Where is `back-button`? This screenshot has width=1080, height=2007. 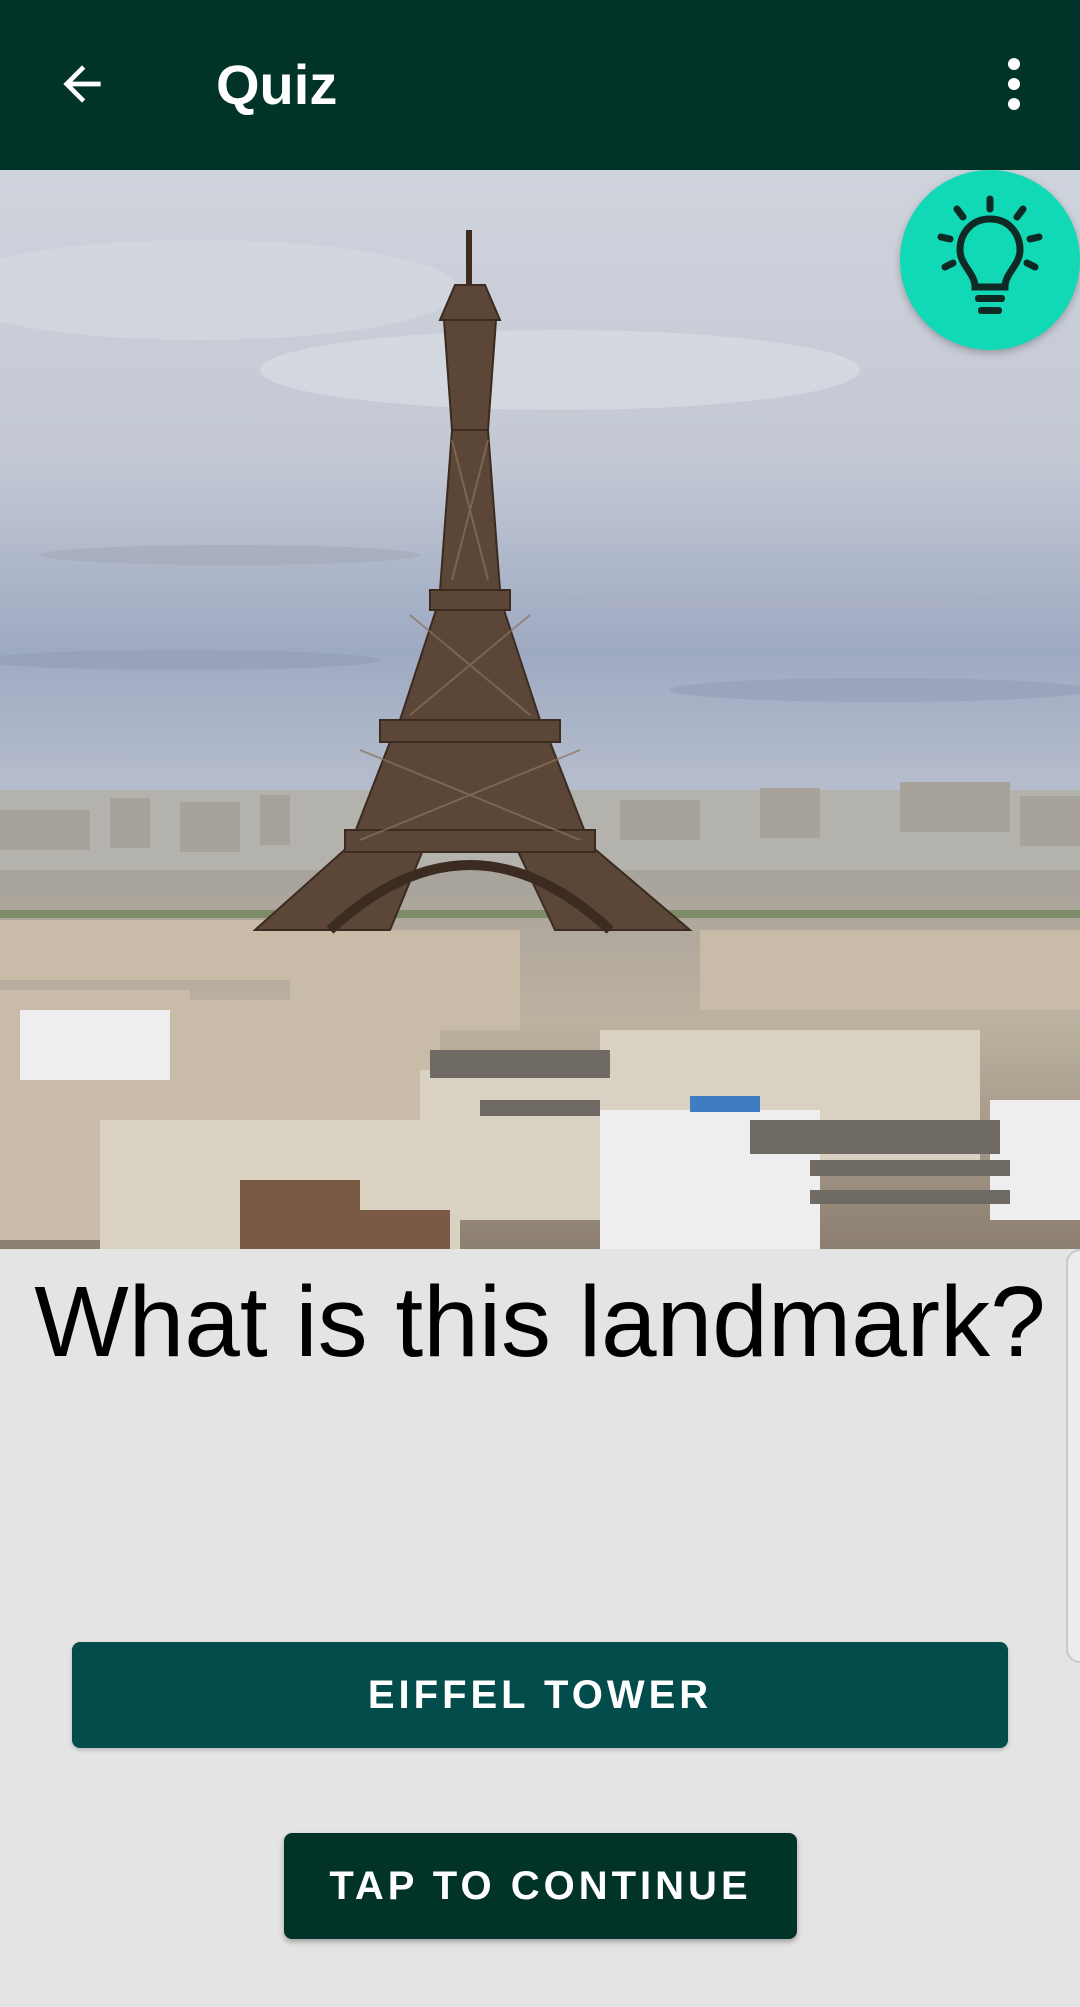 back-button is located at coordinates (82, 84).